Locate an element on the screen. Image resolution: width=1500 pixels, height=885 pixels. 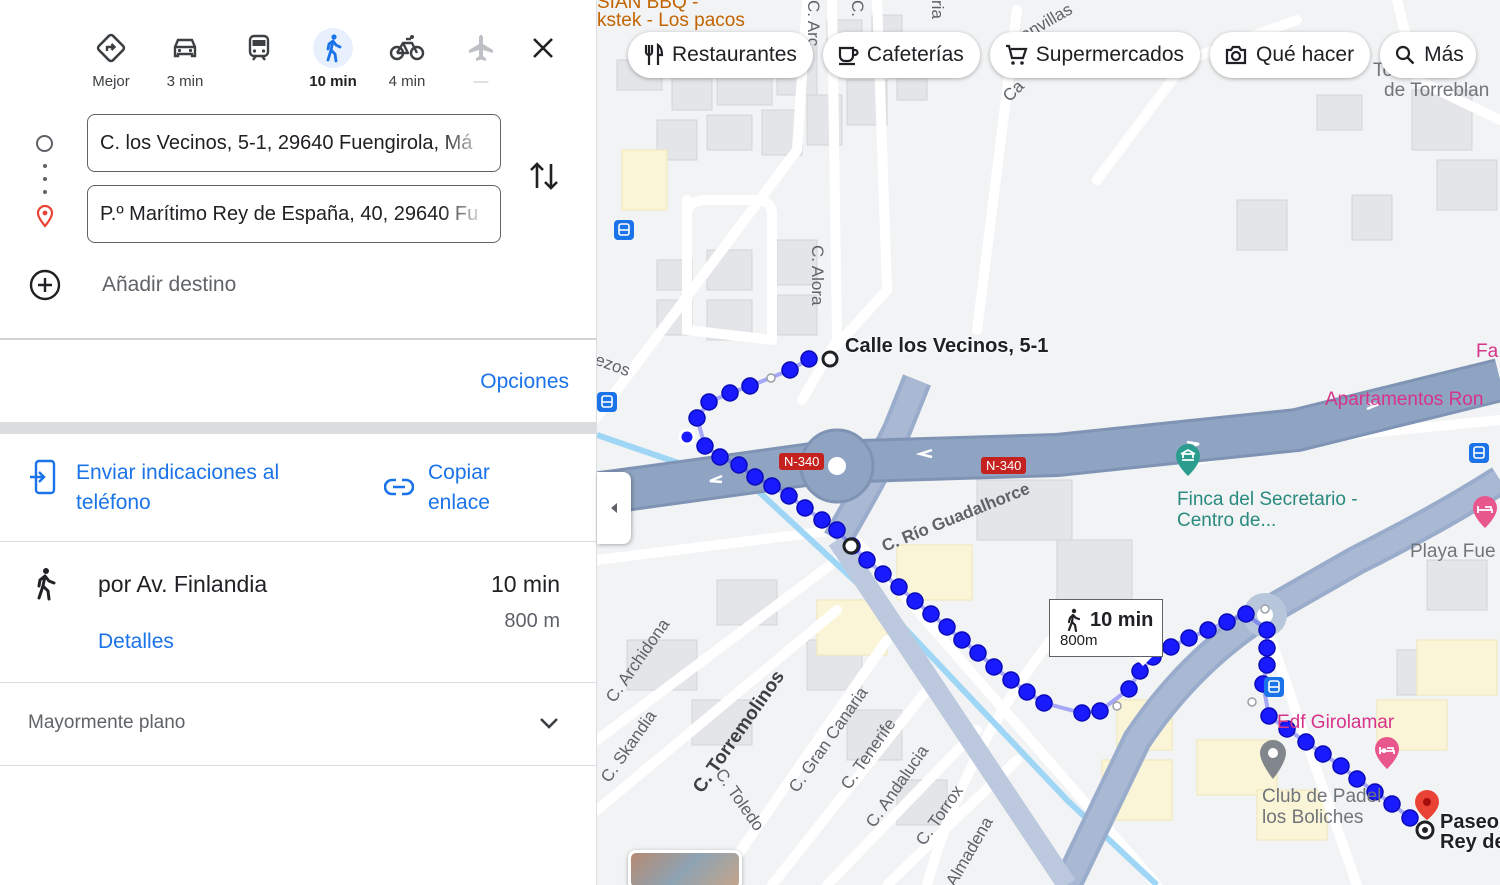
copy-link-label: Copiar enlace is located at coordinates (459, 487).